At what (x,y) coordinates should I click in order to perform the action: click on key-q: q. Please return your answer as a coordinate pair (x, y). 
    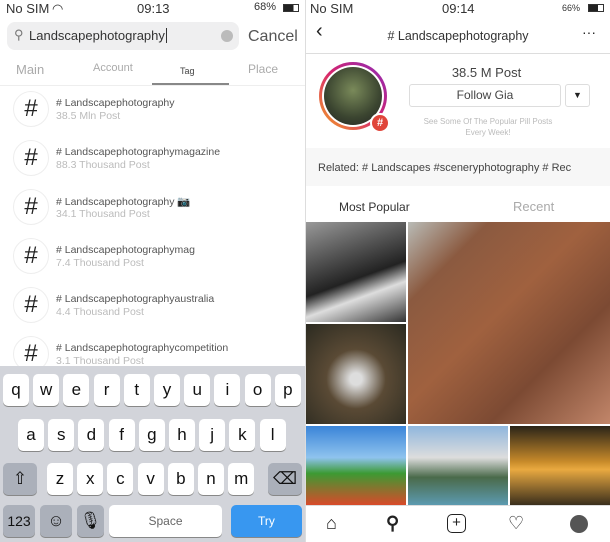
    Looking at the image, I should click on (16, 390).